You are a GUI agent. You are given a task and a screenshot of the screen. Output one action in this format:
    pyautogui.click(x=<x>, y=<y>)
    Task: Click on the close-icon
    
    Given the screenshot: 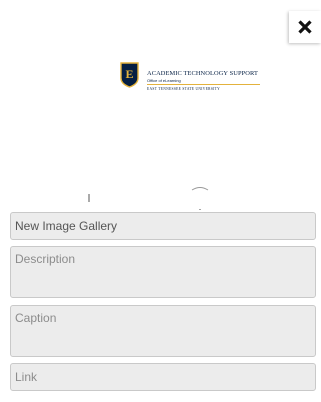 What is the action you would take?
    pyautogui.click(x=305, y=27)
    